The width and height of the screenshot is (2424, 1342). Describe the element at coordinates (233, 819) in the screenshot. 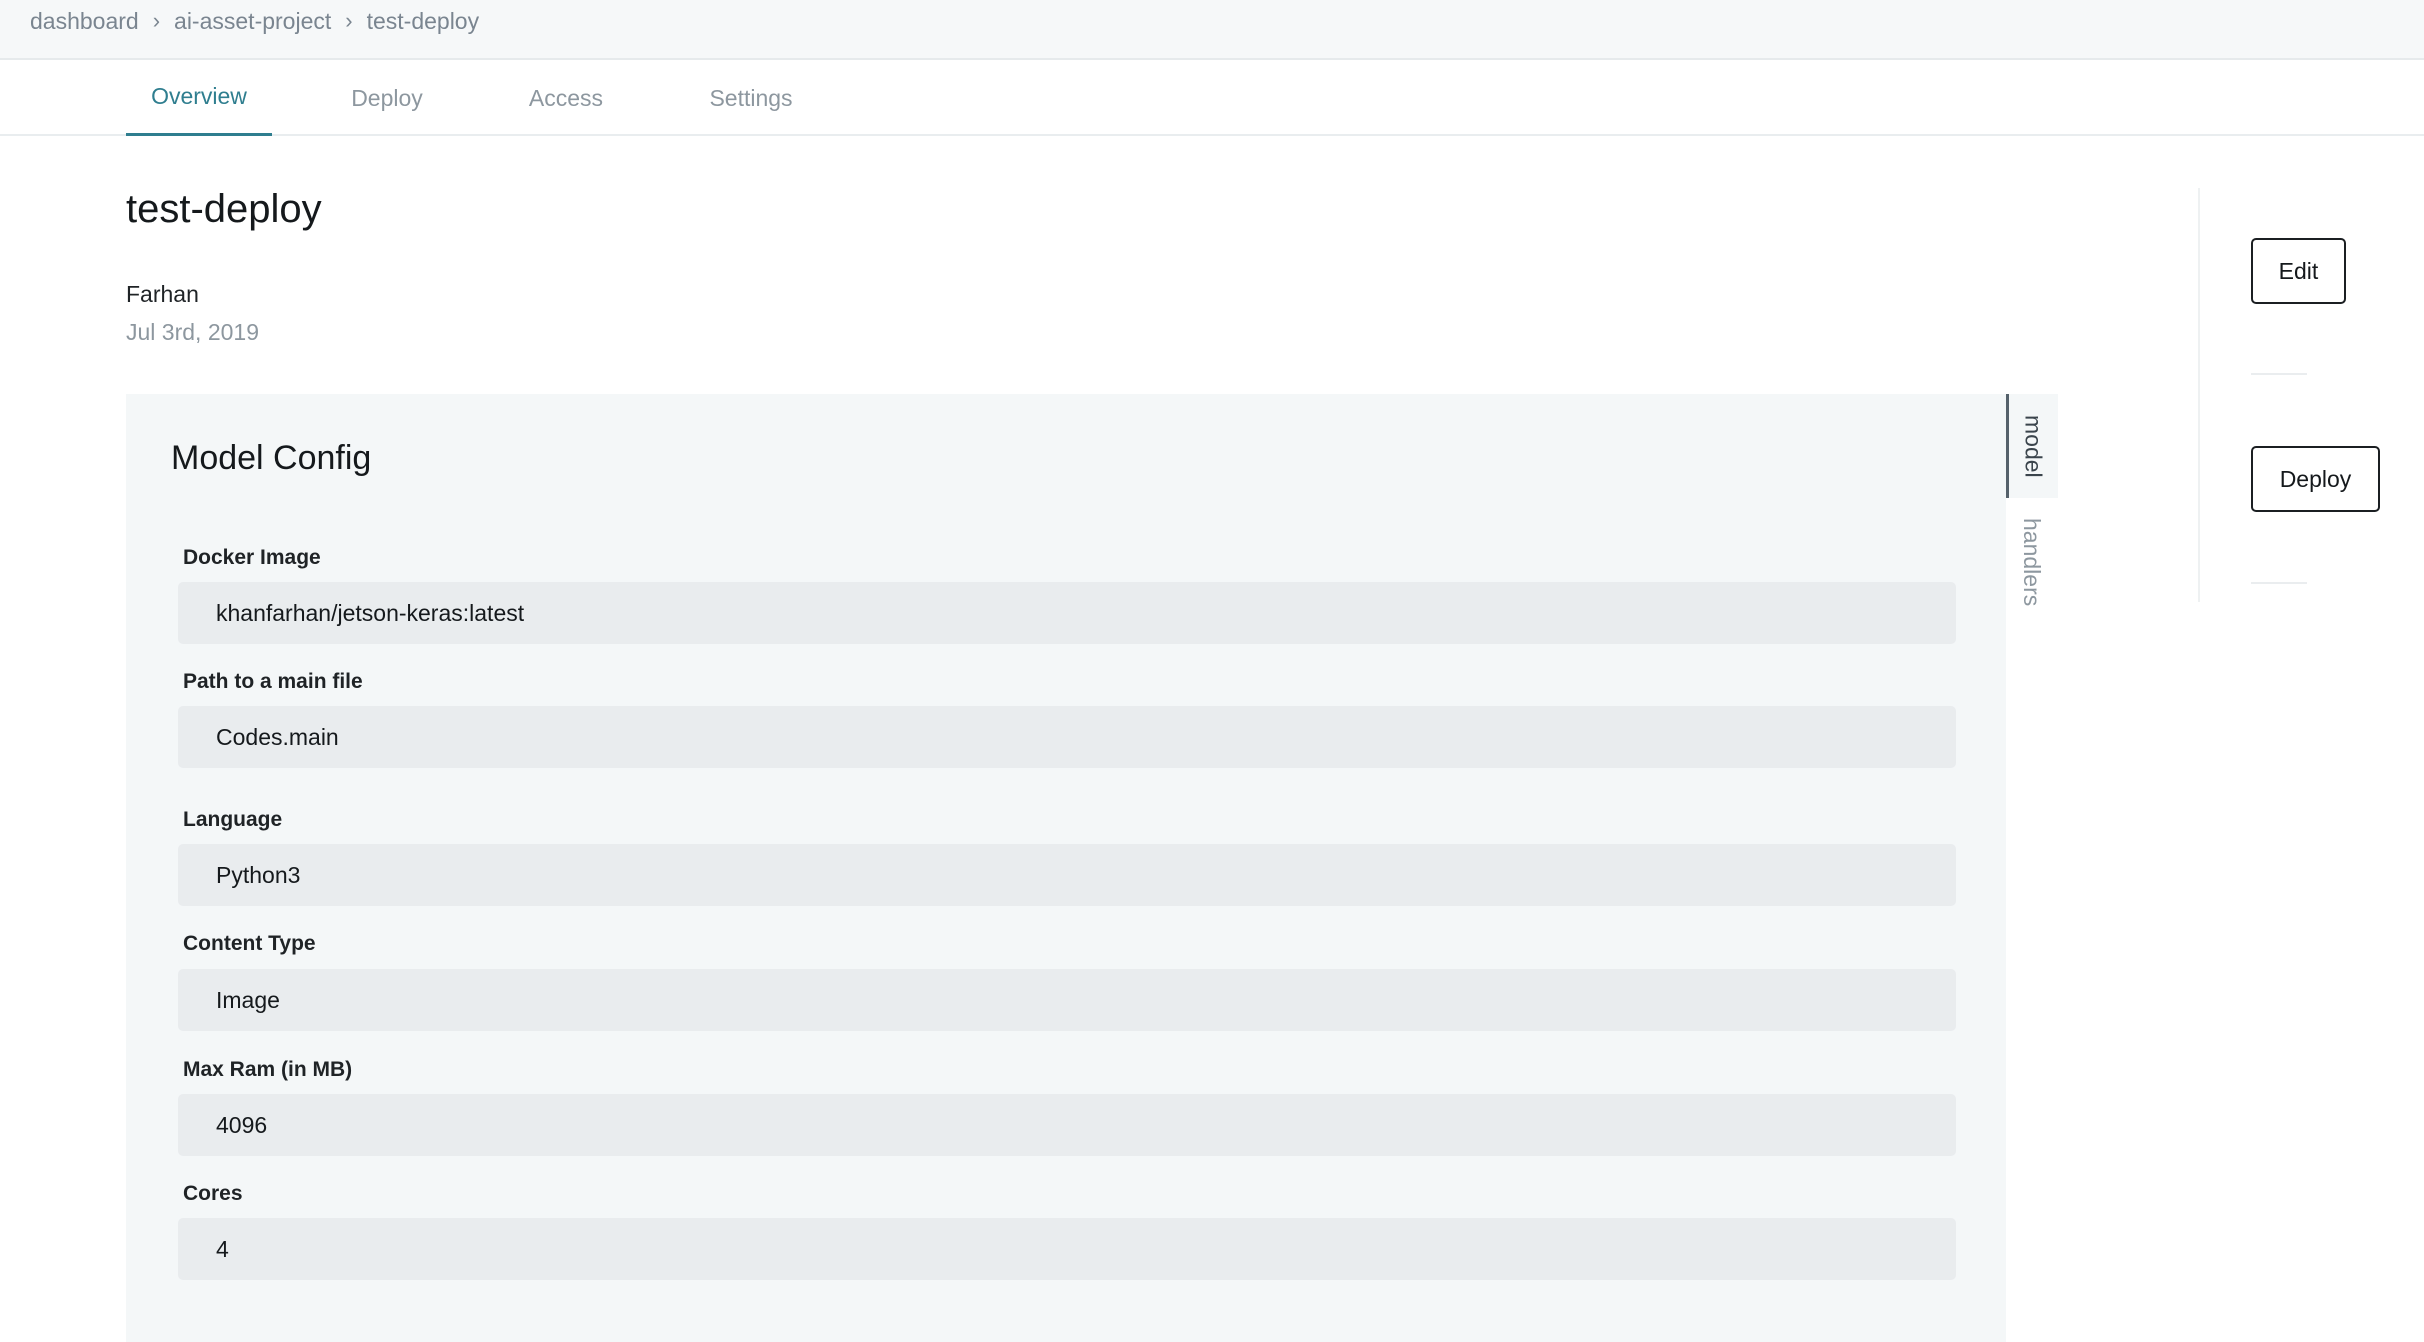

I see `language-label: Language` at that location.